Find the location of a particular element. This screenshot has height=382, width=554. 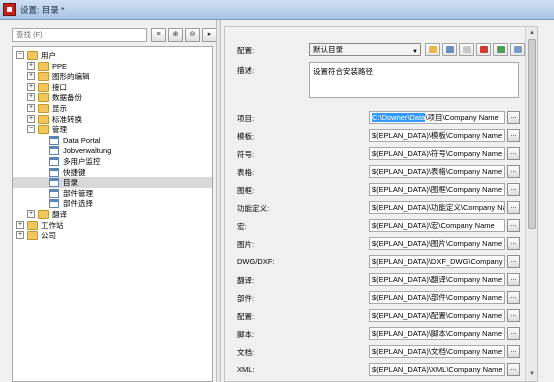

path-input: $(EPLAN_DATA)\图框\Company Name is located at coordinates (437, 189).